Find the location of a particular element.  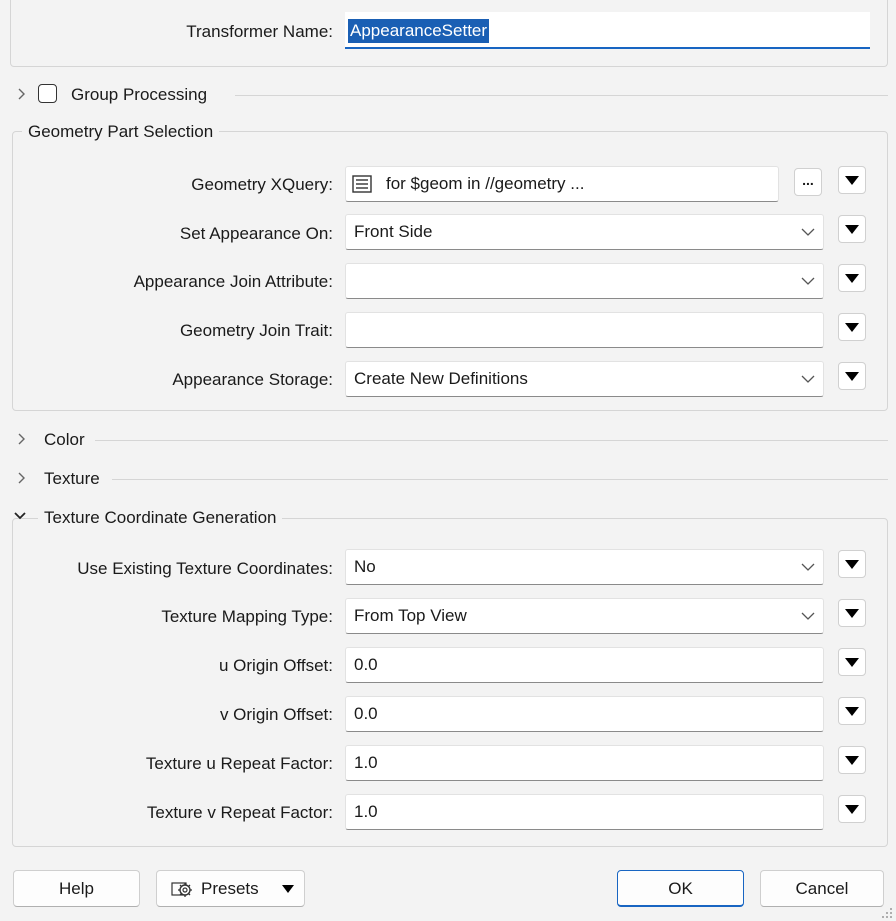

u-origin-offset-label: u Origin Offset: is located at coordinates (275, 665).